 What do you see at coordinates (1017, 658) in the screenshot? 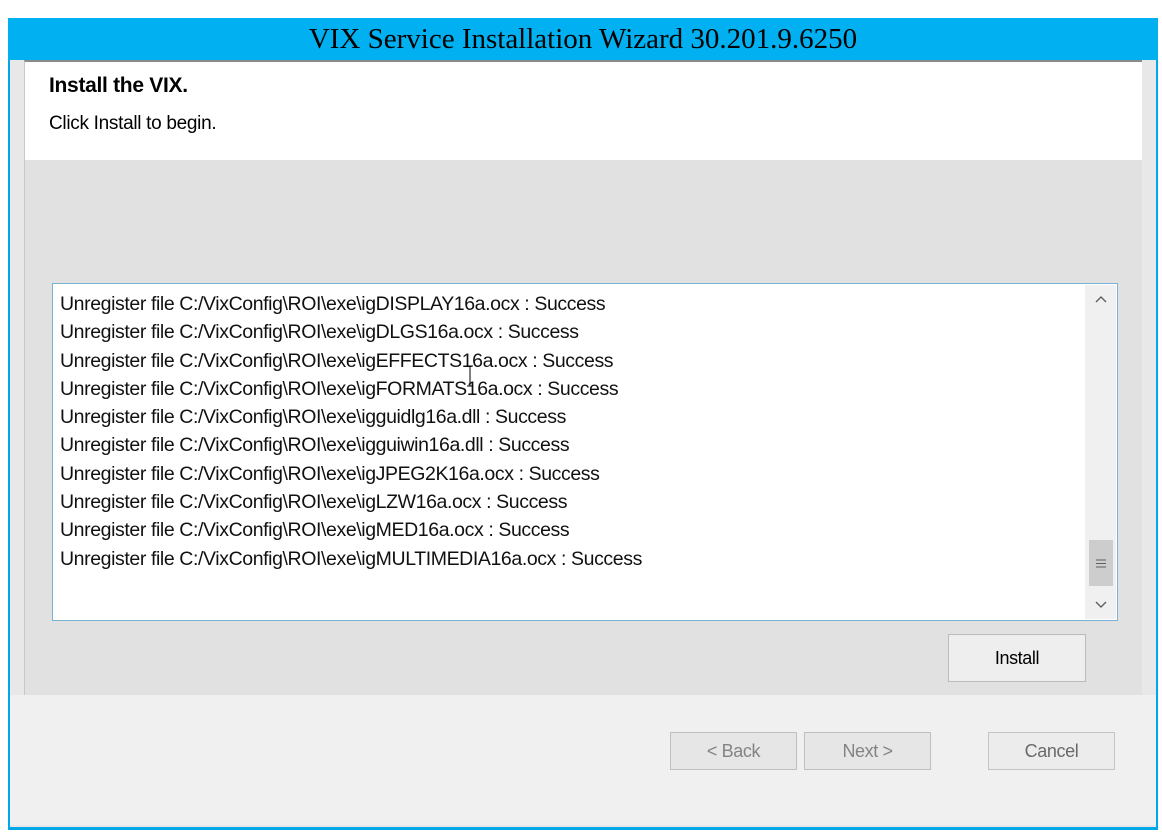
I see `install-button: Install` at bounding box center [1017, 658].